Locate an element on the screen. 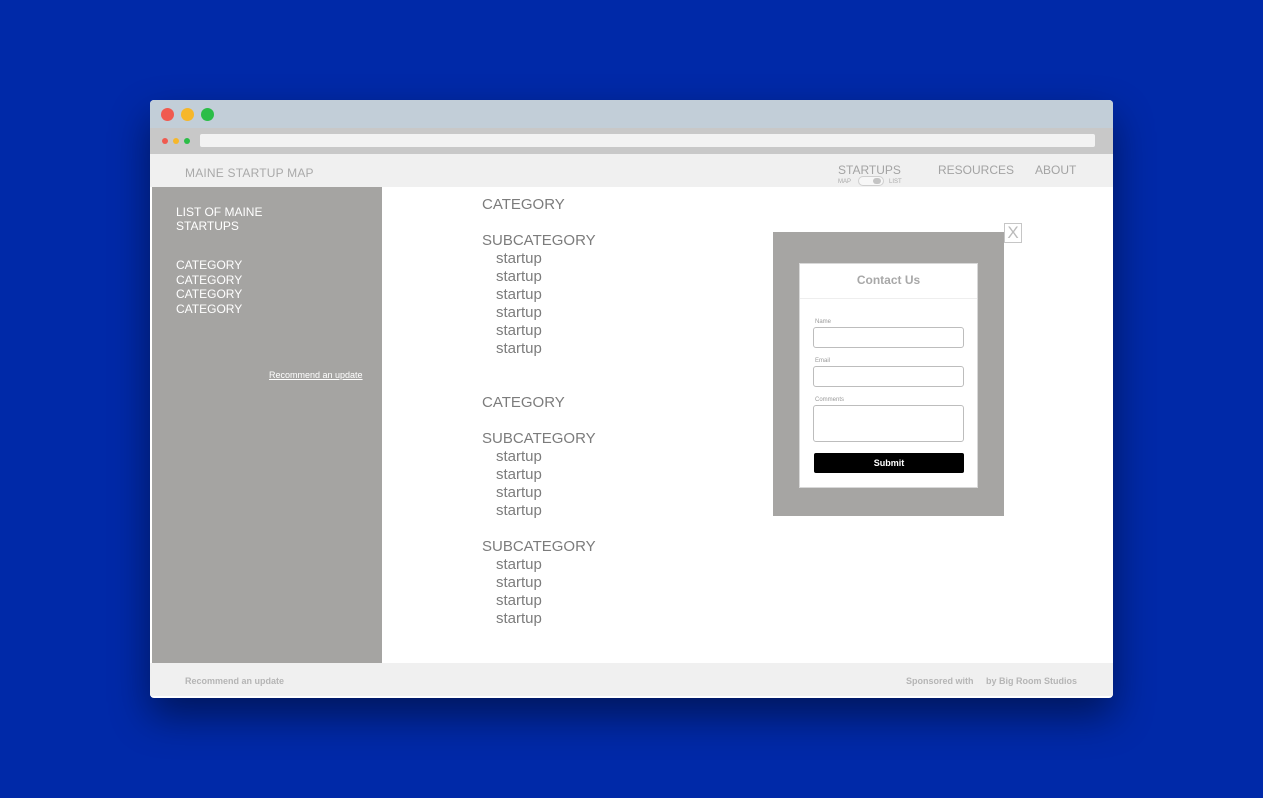  nav-about: ABOUT is located at coordinates (1055, 170).